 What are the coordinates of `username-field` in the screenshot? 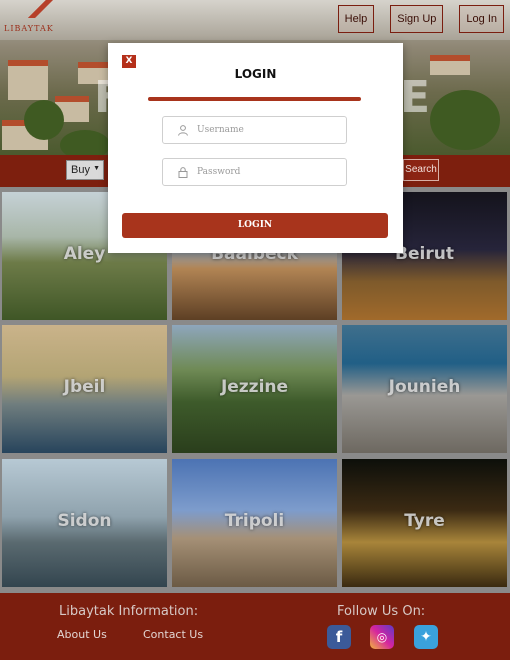 It's located at (254, 130).